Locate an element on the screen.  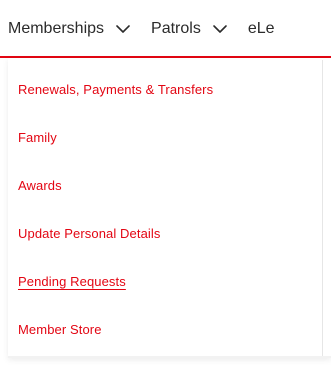
nav-item-label: Memberships is located at coordinates (56, 28).